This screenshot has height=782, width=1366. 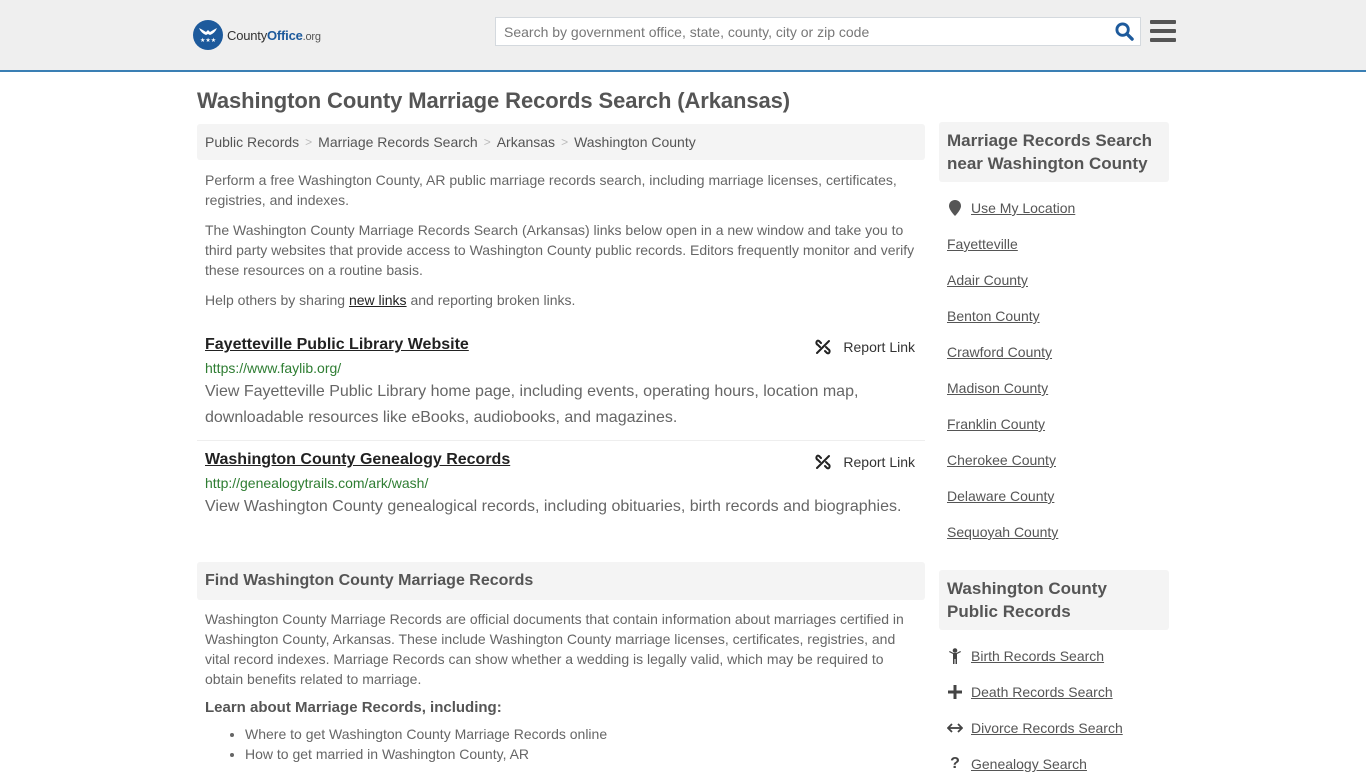 I want to click on resource-link-url: https://www.faylib.org/, so click(x=273, y=368).